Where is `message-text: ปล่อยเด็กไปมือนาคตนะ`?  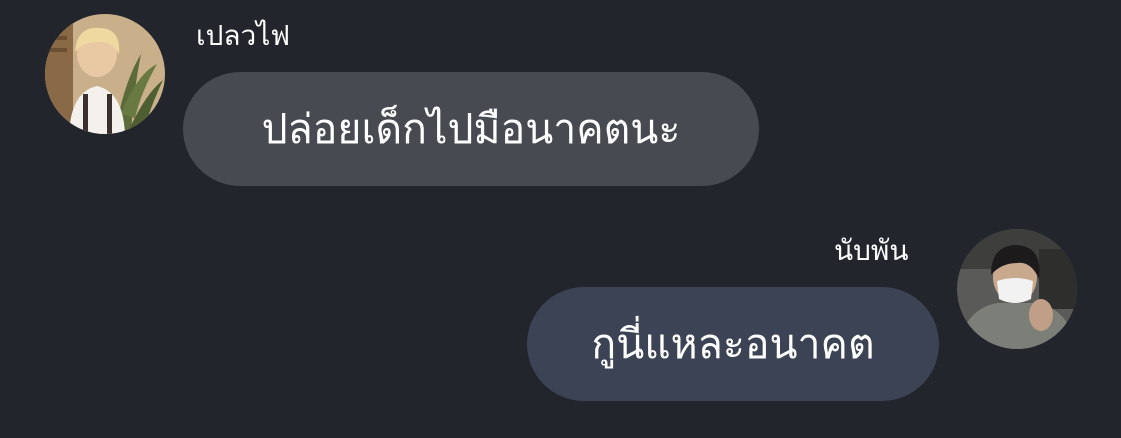 message-text: ปล่อยเด็กไปมือนาคตนะ is located at coordinates (471, 129).